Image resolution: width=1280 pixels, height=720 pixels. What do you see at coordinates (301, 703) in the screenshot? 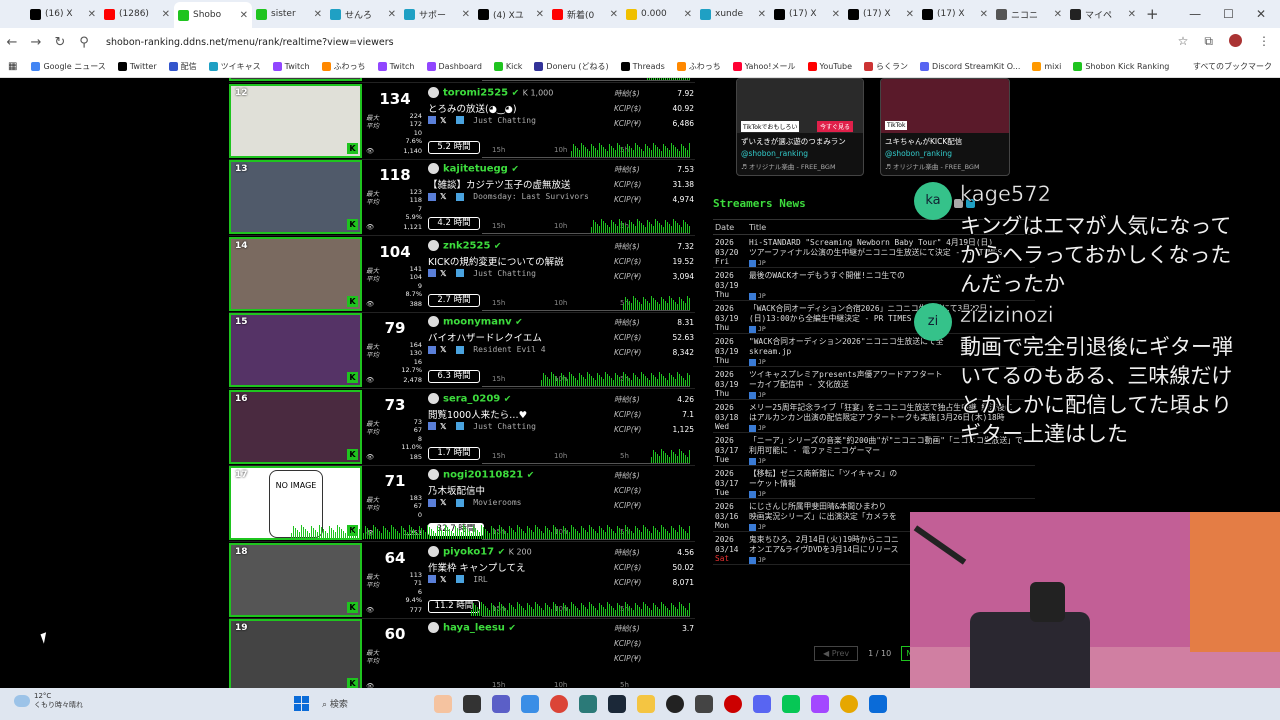
I see `start-icon` at bounding box center [301, 703].